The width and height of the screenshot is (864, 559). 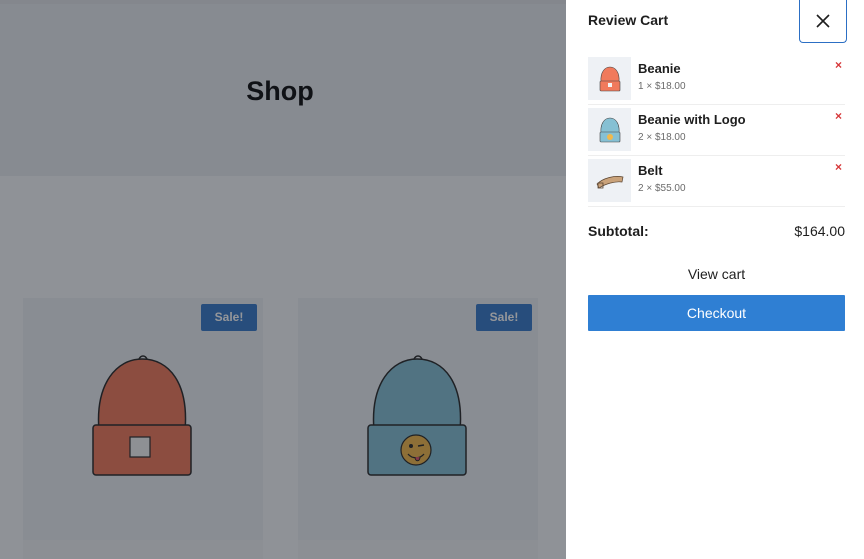 I want to click on subtotal-value: $164.00, so click(x=819, y=231).